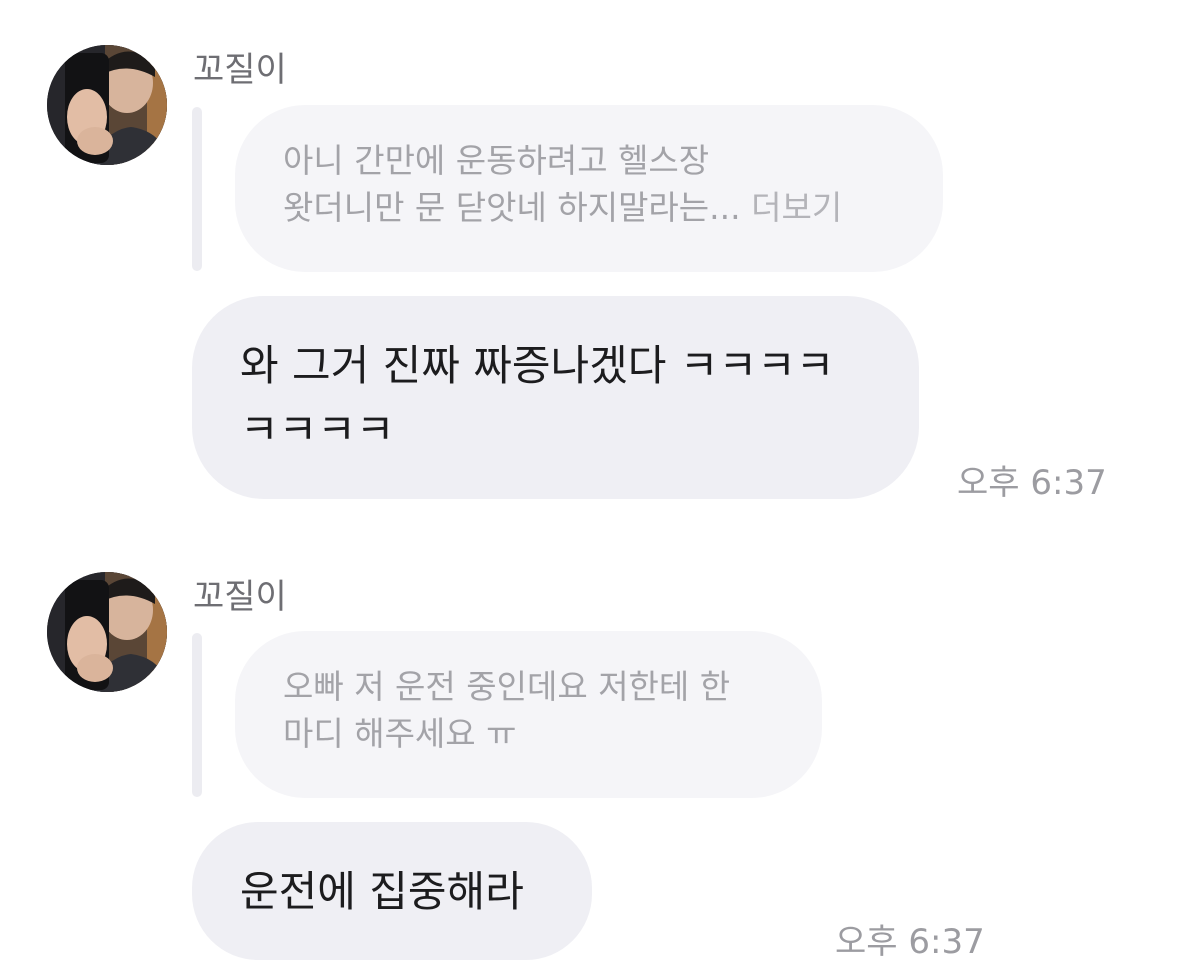 The width and height of the screenshot is (1179, 968). I want to click on quoted-message-text: 오빠 저 운전 중인데요 저한테 한 마디 해주세요 ㅠ, so click(507, 710).